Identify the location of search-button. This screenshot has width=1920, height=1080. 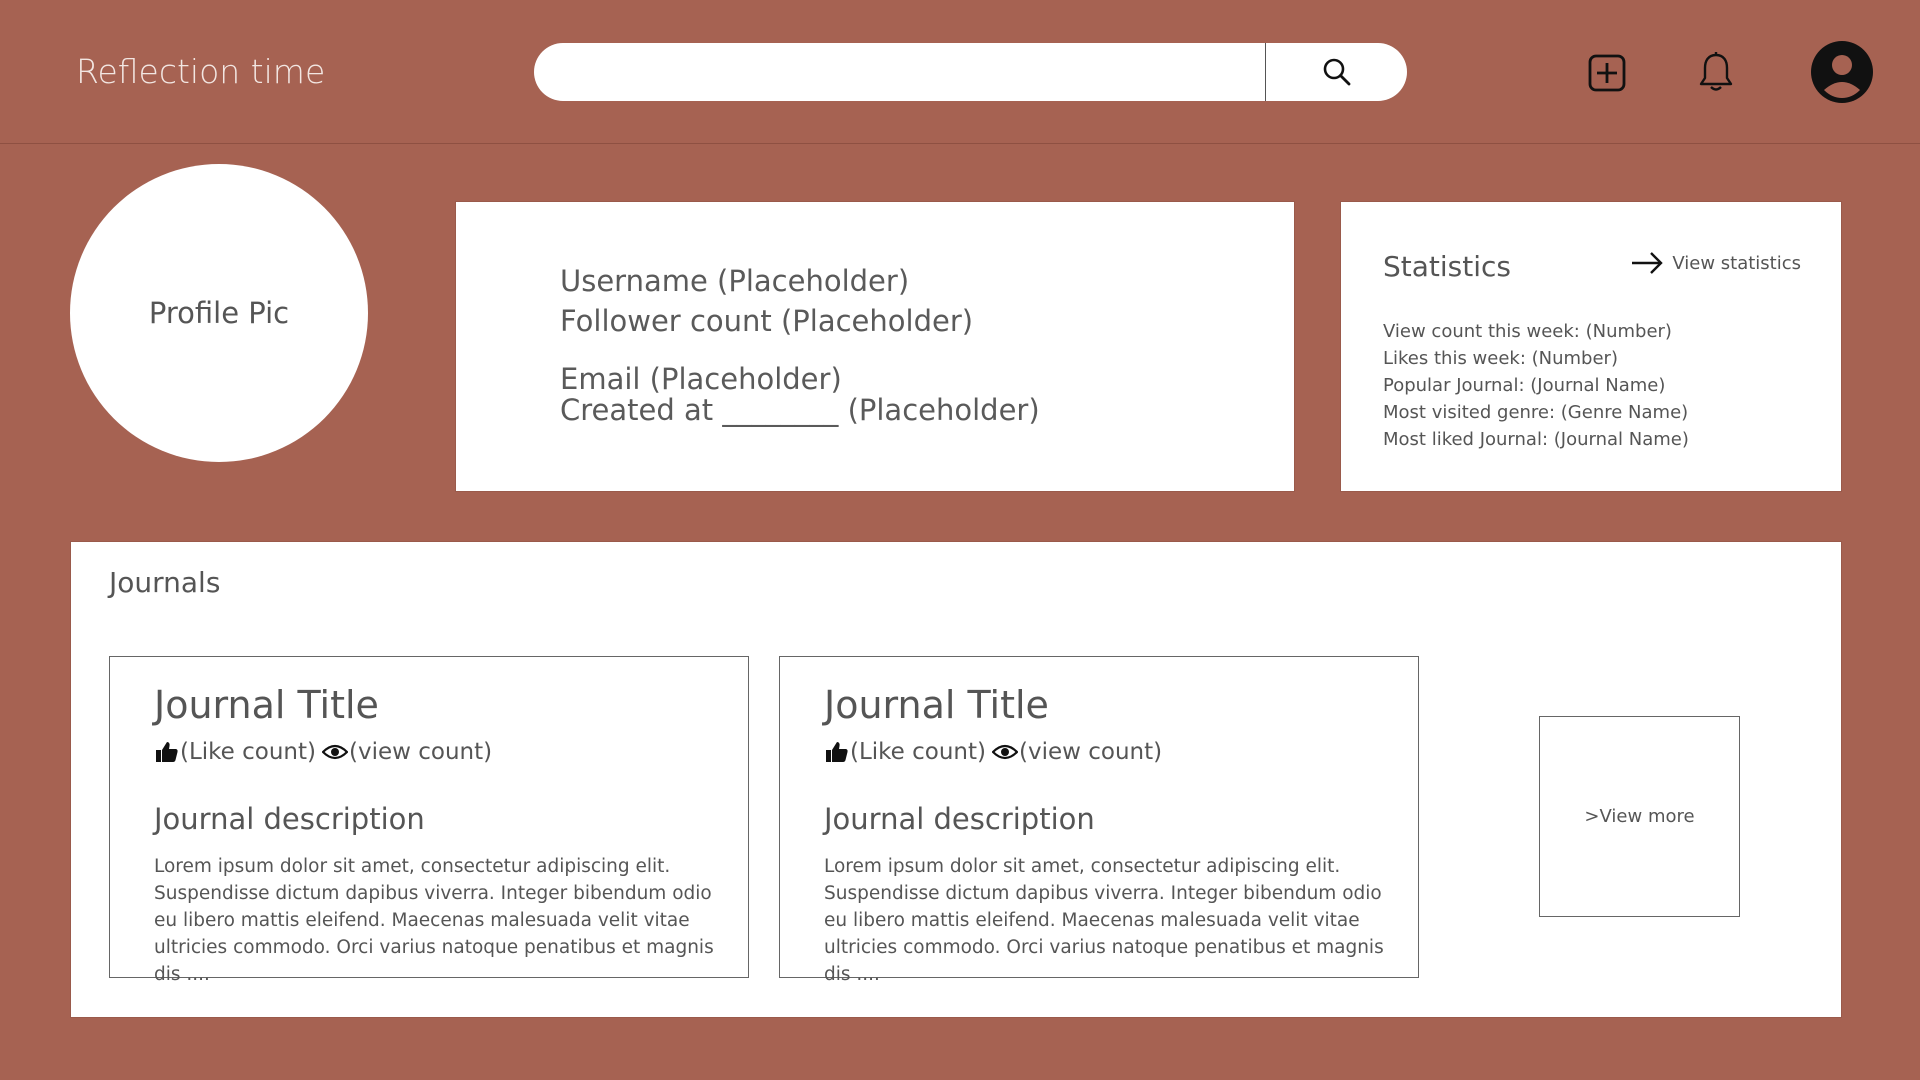
(1336, 72).